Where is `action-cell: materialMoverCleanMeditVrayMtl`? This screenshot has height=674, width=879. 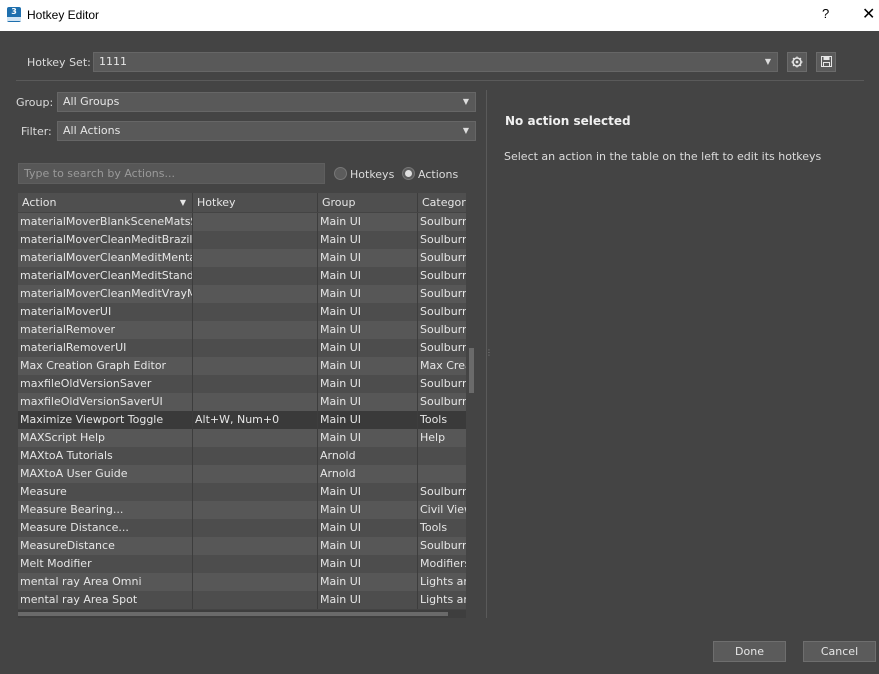 action-cell: materialMoverCleanMeditVrayMtl is located at coordinates (105, 294).